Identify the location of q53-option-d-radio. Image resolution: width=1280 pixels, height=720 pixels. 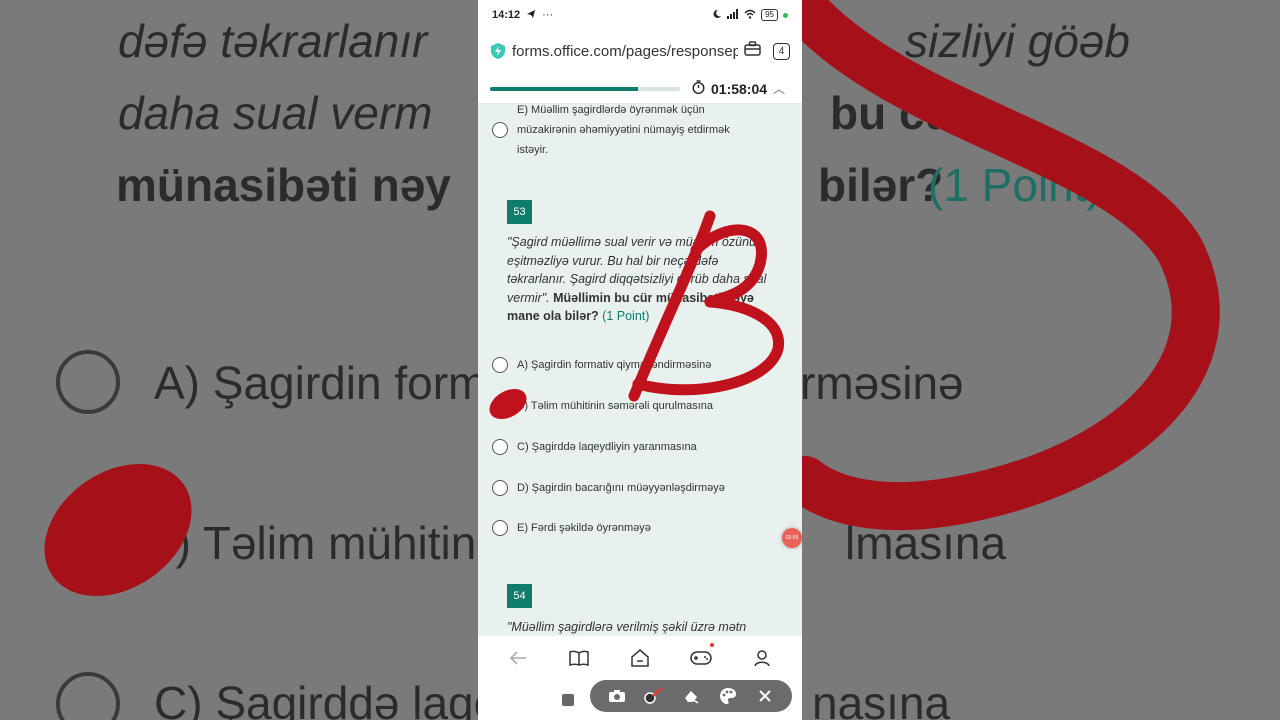
(500, 488).